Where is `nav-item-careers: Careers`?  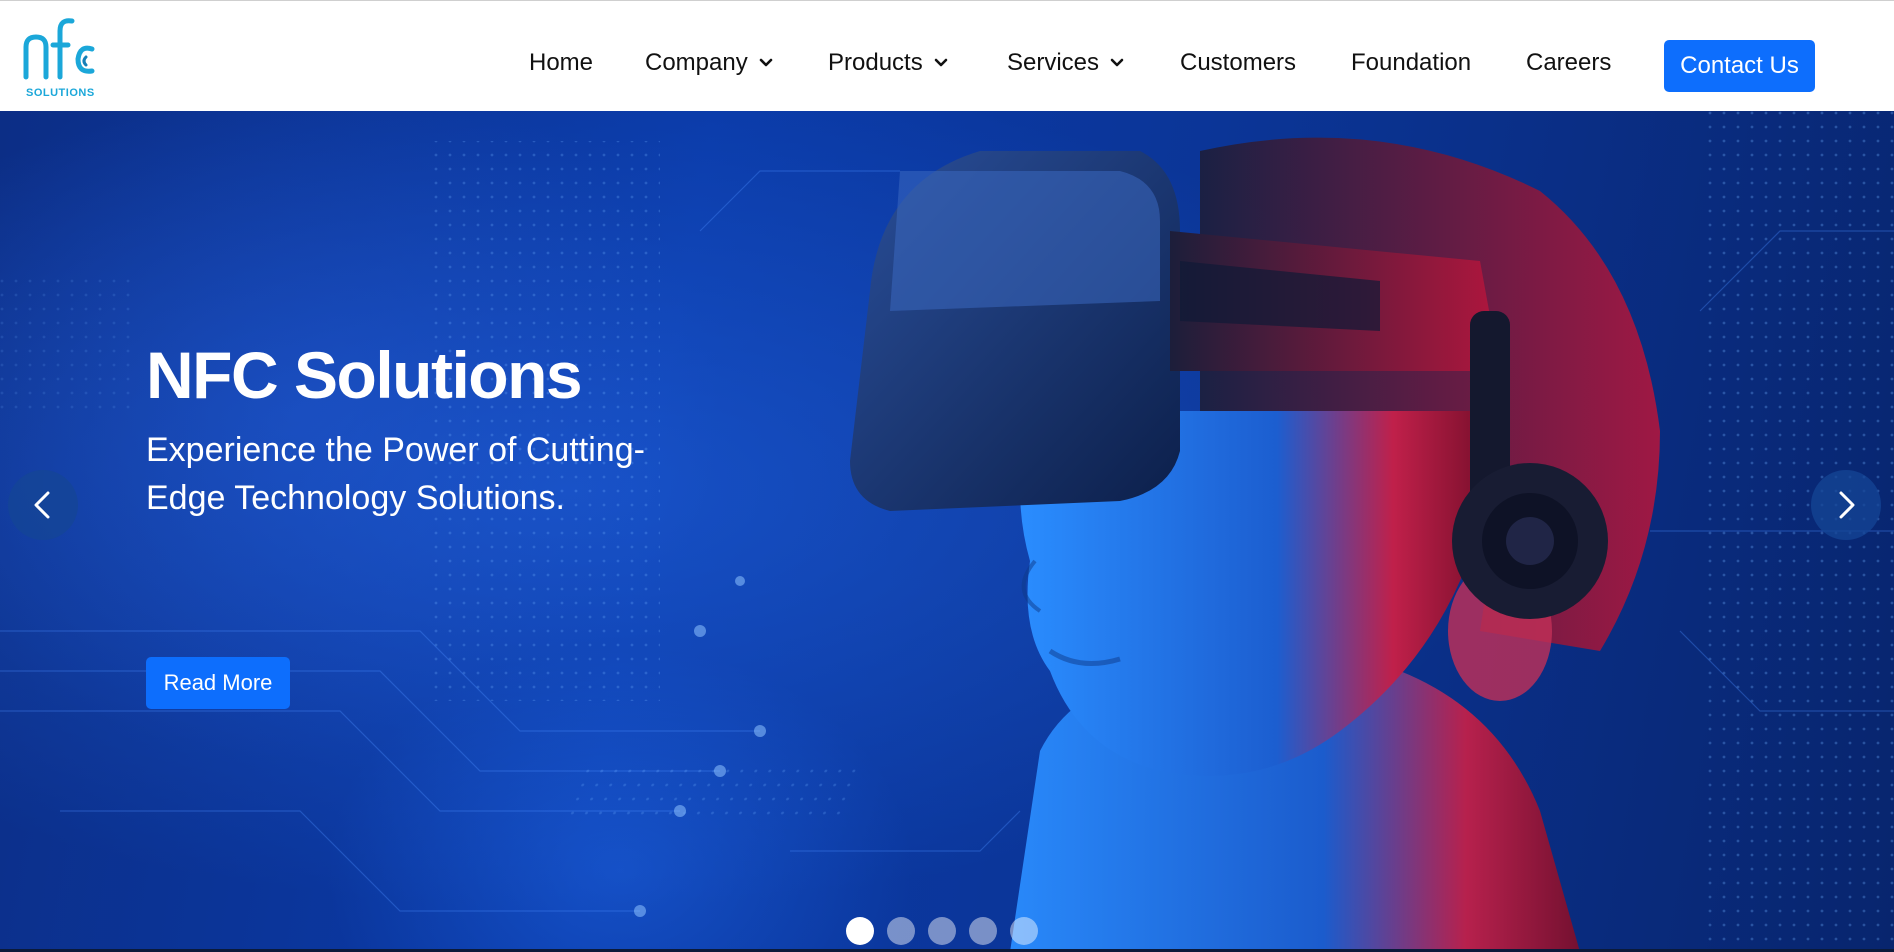
nav-item-careers: Careers is located at coordinates (1568, 63).